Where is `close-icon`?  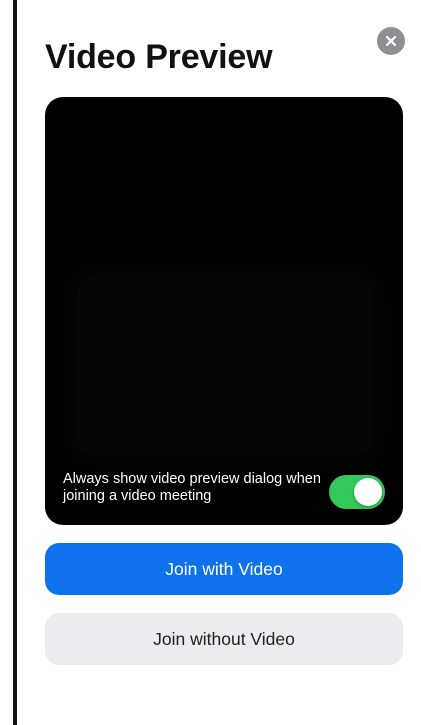 close-icon is located at coordinates (391, 41).